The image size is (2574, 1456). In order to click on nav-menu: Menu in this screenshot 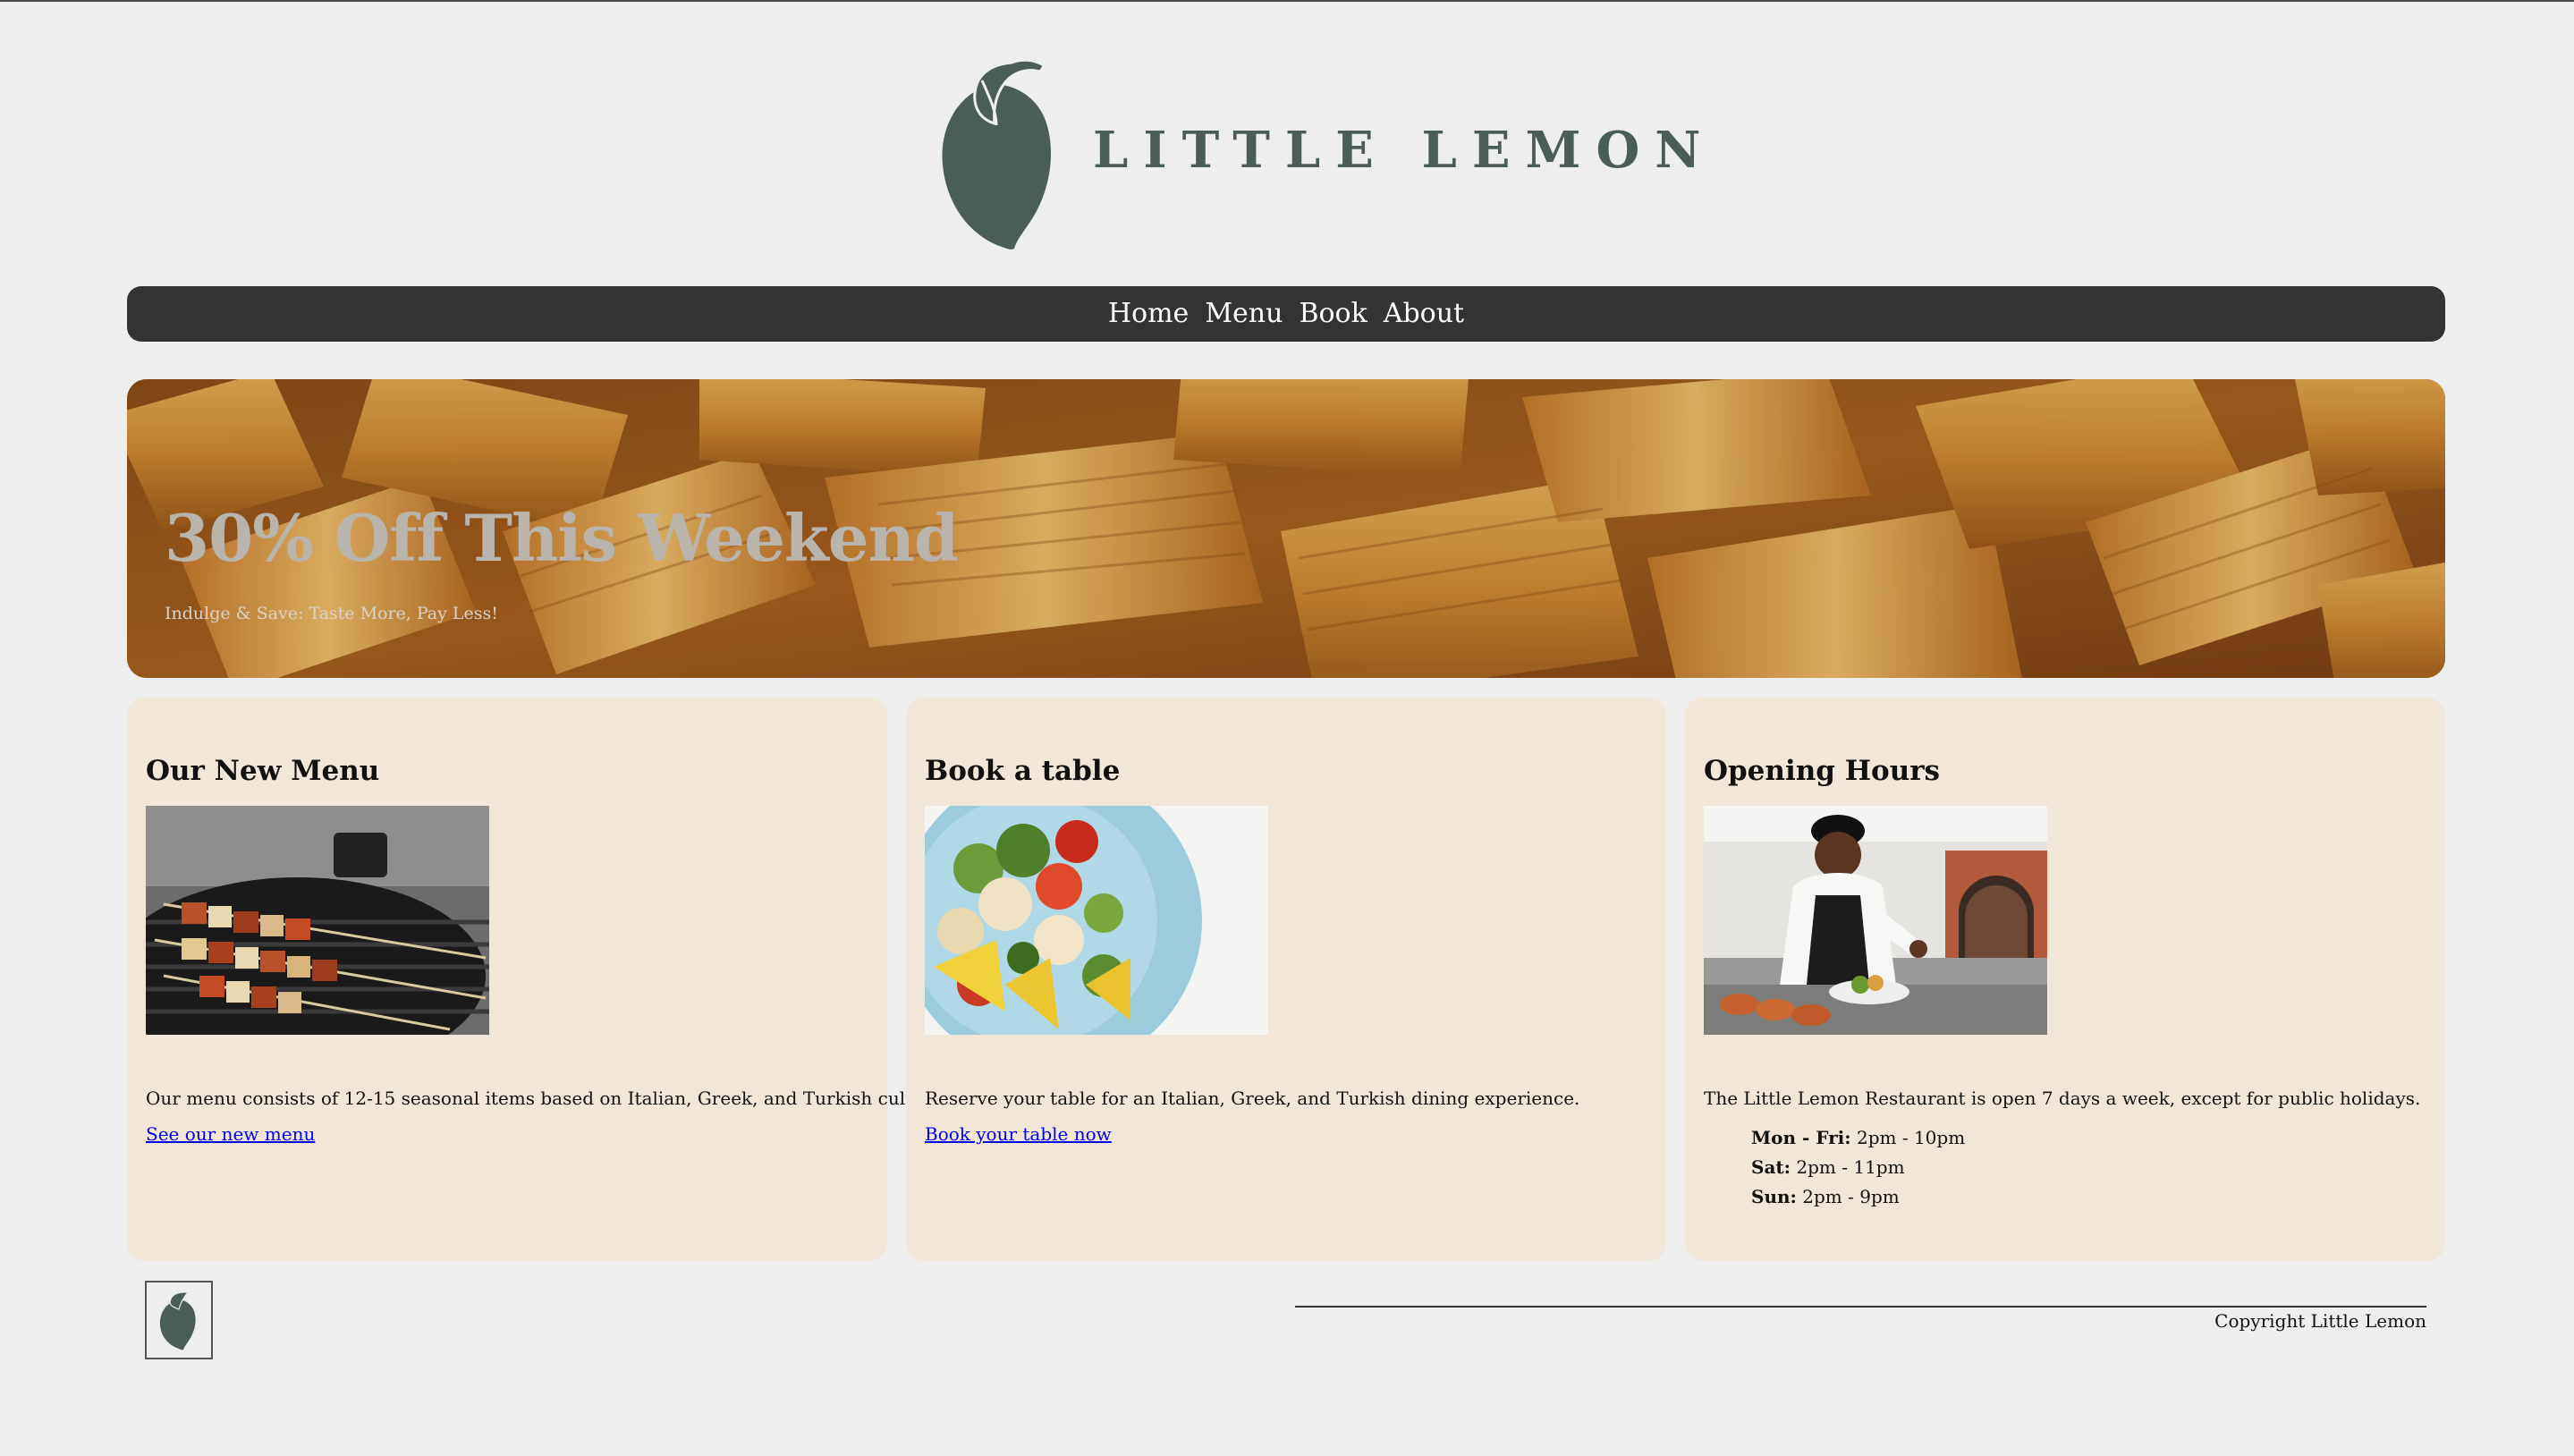, I will do `click(1244, 314)`.